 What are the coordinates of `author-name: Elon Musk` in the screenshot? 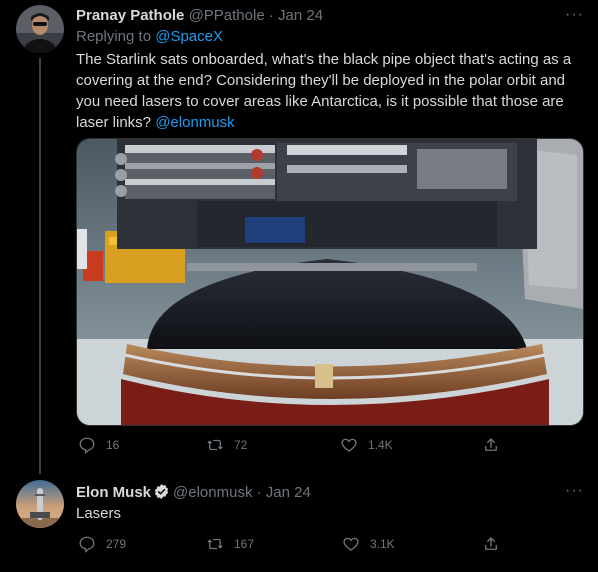 It's located at (113, 492).